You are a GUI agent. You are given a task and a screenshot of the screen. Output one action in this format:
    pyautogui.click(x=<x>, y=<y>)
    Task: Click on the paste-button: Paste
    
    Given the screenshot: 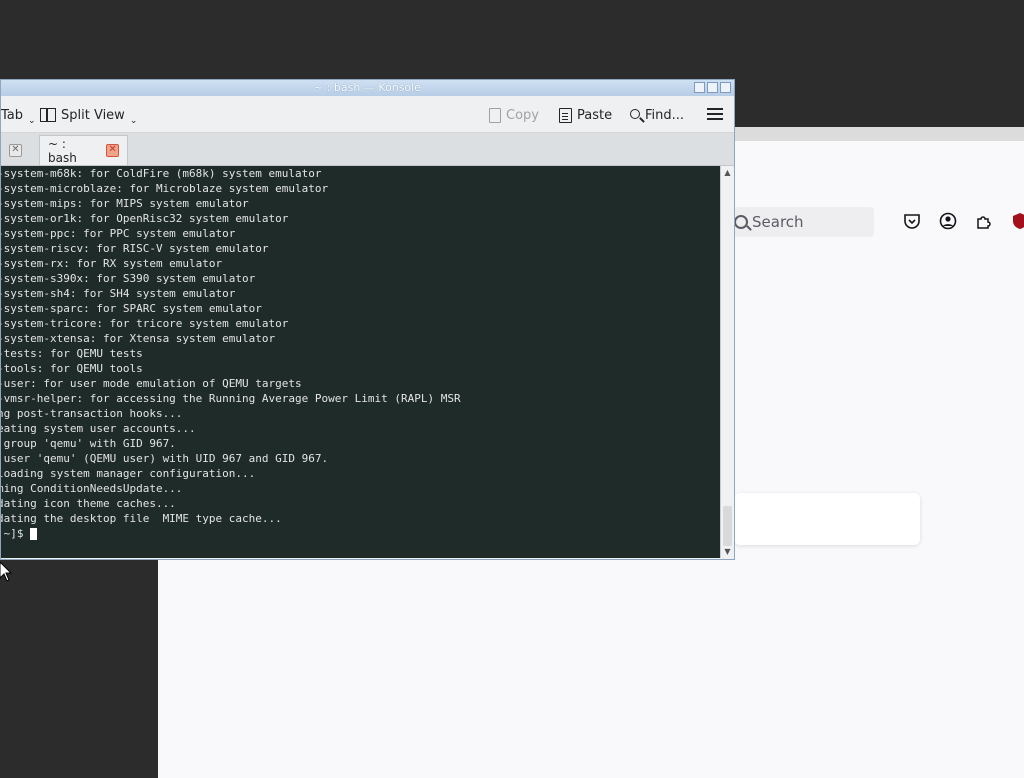 What is the action you would take?
    pyautogui.click(x=585, y=115)
    